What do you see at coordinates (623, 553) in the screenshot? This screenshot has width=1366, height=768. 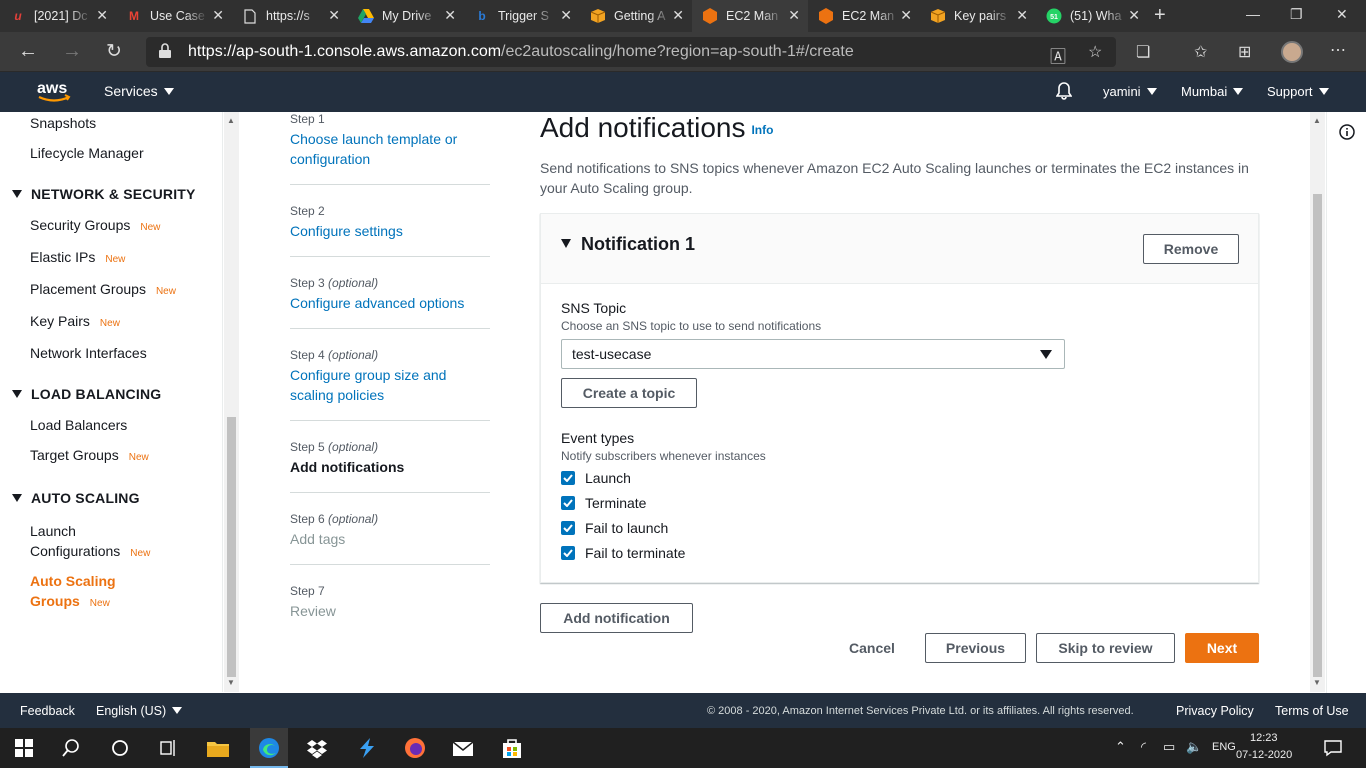 I see `event-fail-to-terminate-checkbox: Fail to terminate` at bounding box center [623, 553].